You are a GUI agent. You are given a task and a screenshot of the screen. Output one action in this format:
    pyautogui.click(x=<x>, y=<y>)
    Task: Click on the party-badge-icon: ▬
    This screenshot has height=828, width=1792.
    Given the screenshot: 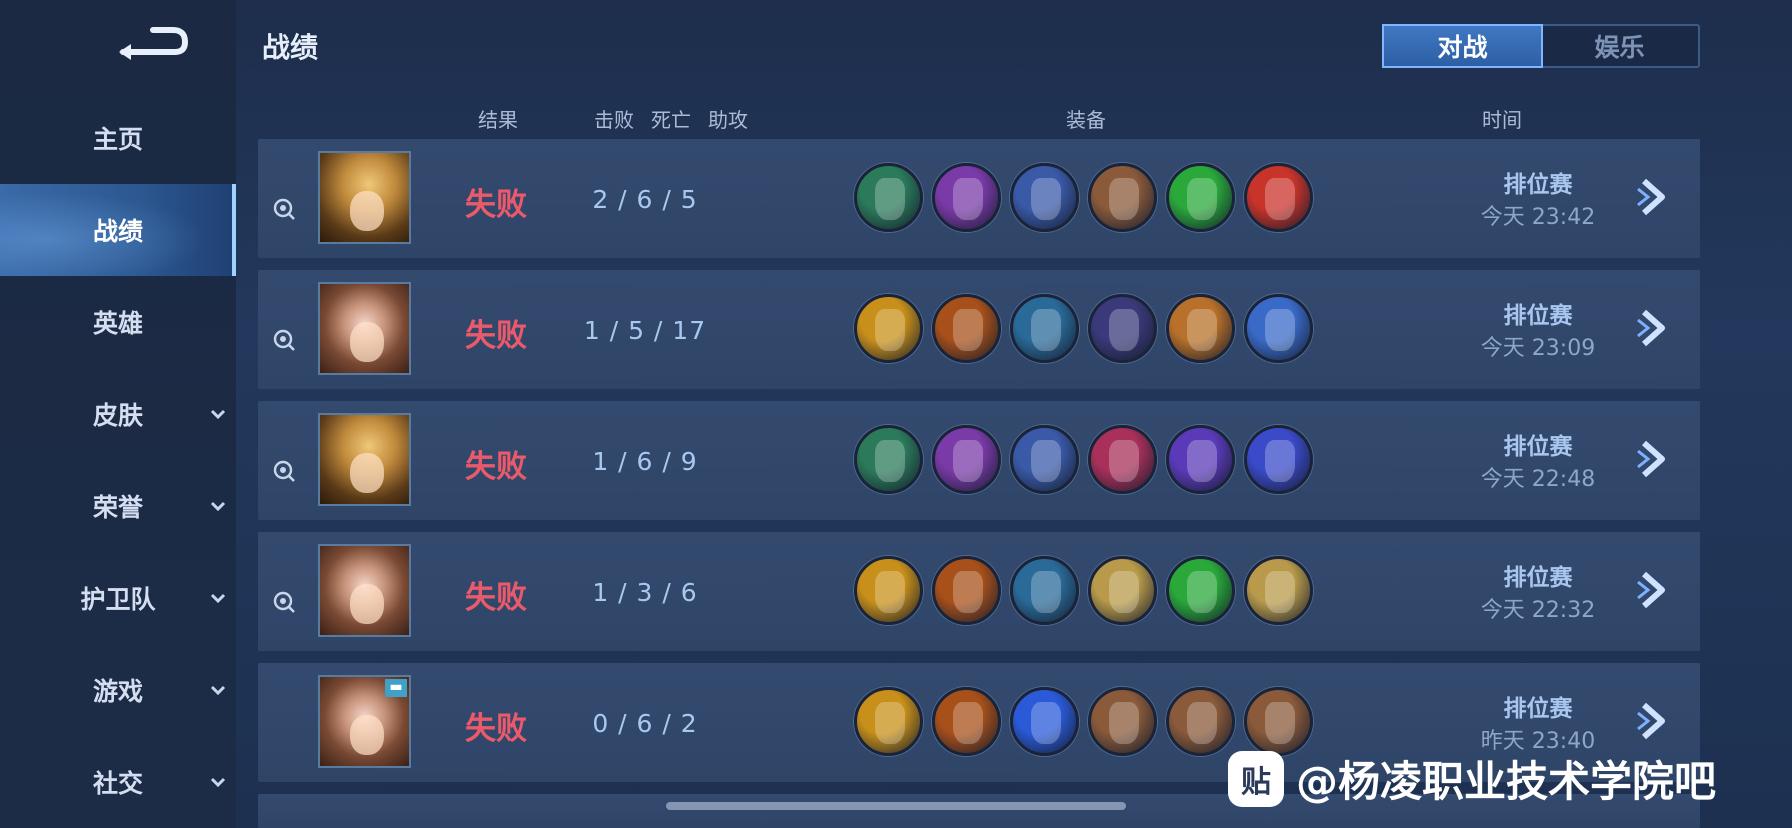 What is the action you would take?
    pyautogui.click(x=396, y=688)
    